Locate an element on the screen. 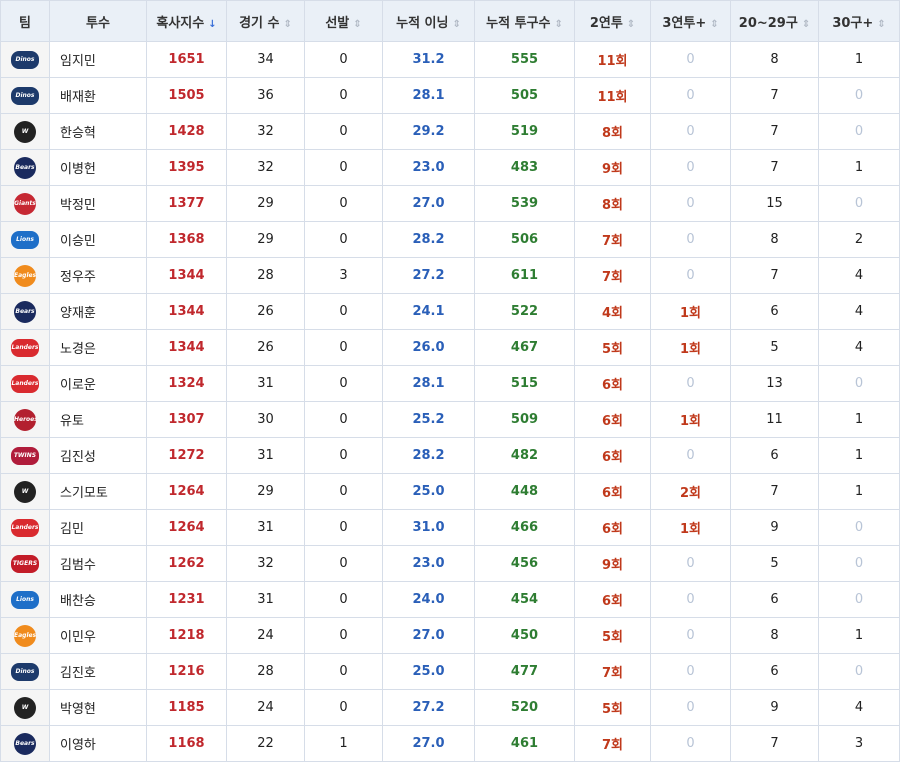 Image resolution: width=900 pixels, height=762 pixels. pitcher-name: 이영하 is located at coordinates (98, 743).